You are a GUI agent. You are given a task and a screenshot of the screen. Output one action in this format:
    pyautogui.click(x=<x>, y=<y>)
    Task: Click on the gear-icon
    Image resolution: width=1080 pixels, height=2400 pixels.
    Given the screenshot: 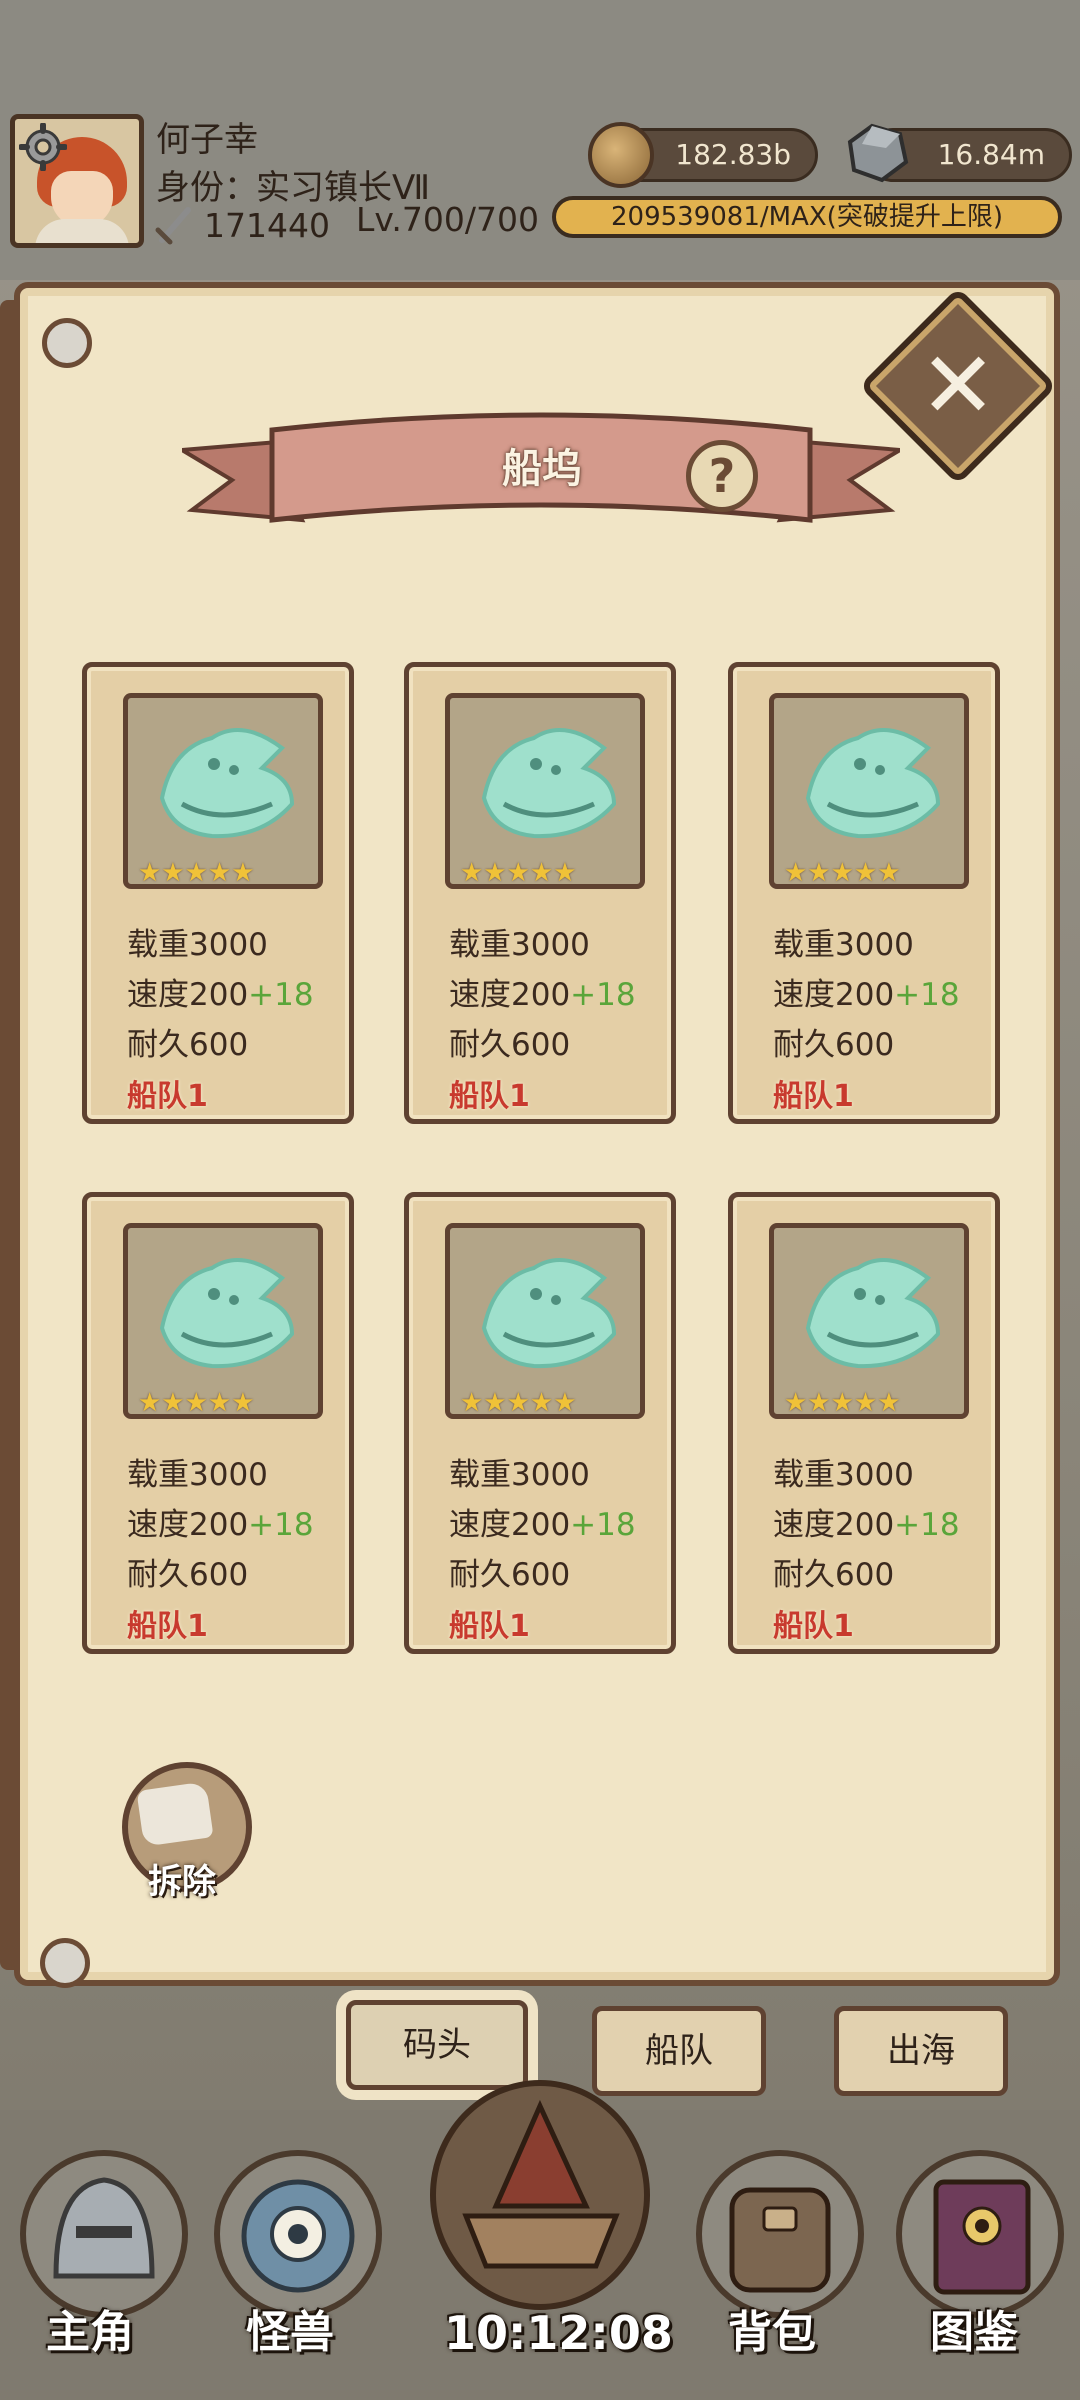 What is the action you would take?
    pyautogui.click(x=43, y=147)
    